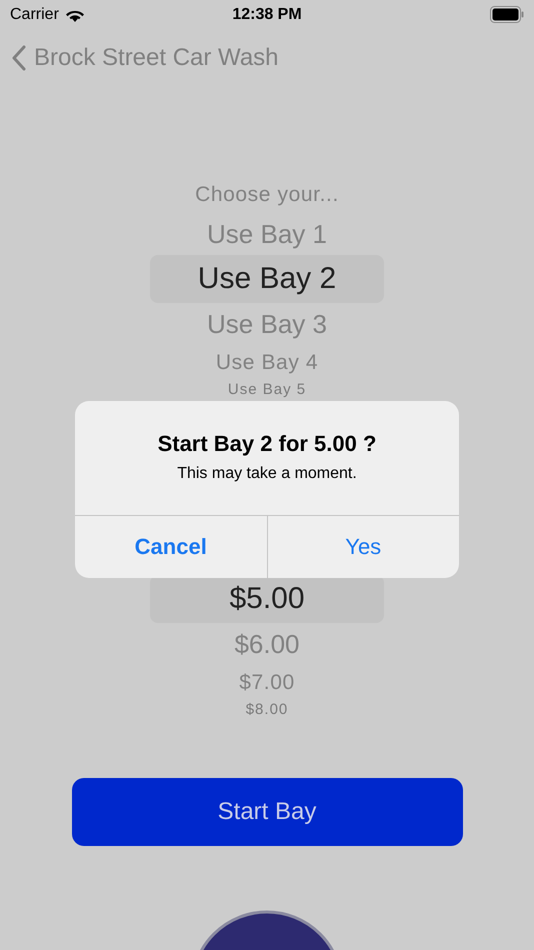  Describe the element at coordinates (267, 643) in the screenshot. I see `picker-row: $6.00` at that location.